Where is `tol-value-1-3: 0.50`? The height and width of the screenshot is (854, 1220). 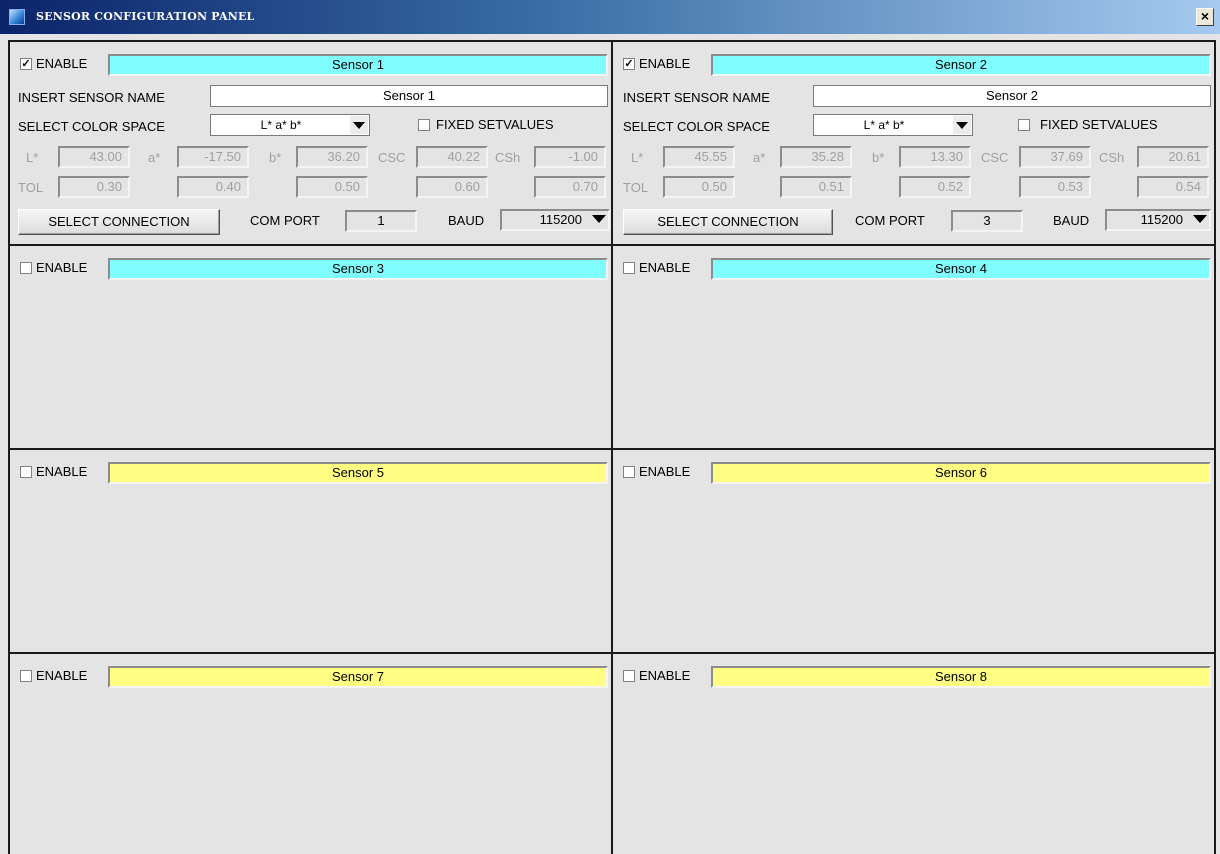
tol-value-1-3: 0.50 is located at coordinates (332, 187).